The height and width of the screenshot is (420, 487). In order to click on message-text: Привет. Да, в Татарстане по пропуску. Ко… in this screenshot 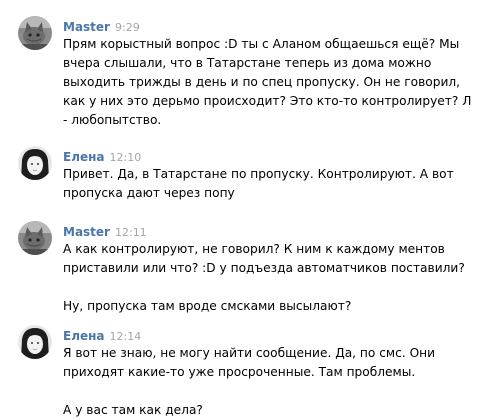, I will do `click(269, 184)`.